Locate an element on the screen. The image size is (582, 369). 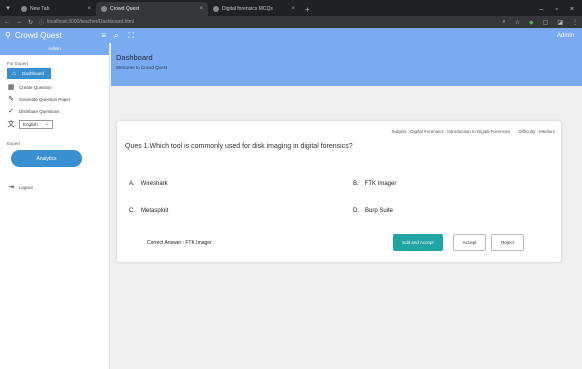
header-admin-label: Admin is located at coordinates (569, 36).